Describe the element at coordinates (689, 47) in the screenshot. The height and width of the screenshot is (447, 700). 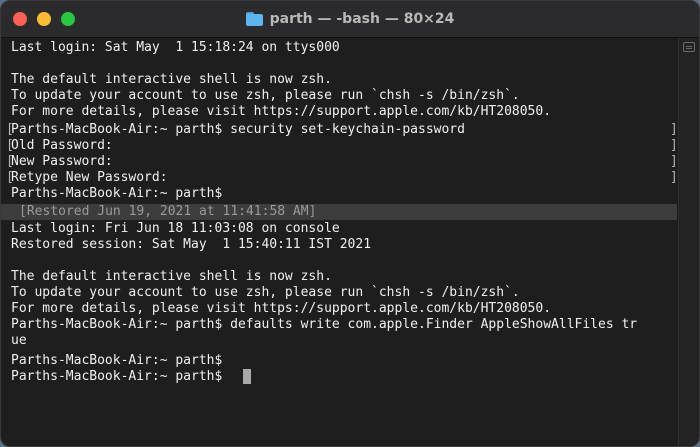
I see `split-pane-icon` at that location.